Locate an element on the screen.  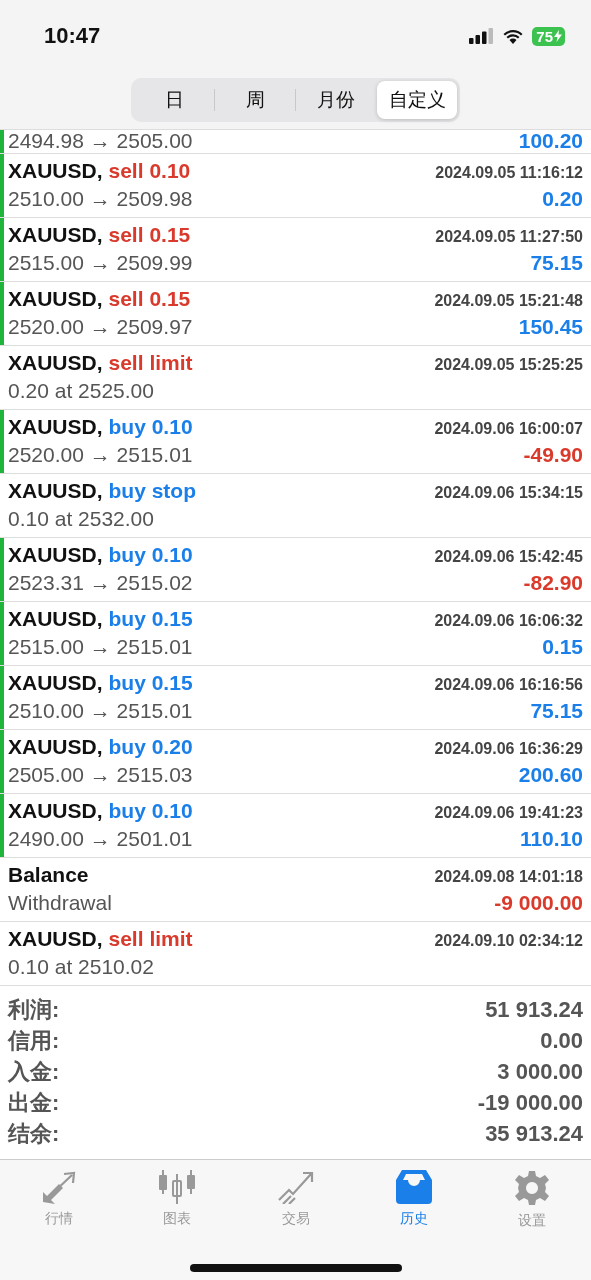
symbol-label: Balance is located at coordinates (48, 875).